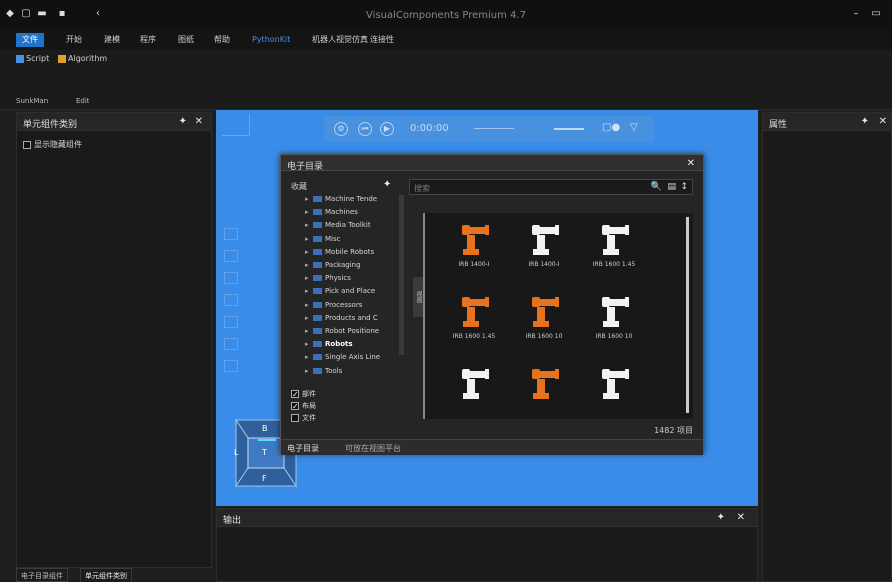 The image size is (892, 582). I want to click on side-tab-view: 视图, so click(418, 297).